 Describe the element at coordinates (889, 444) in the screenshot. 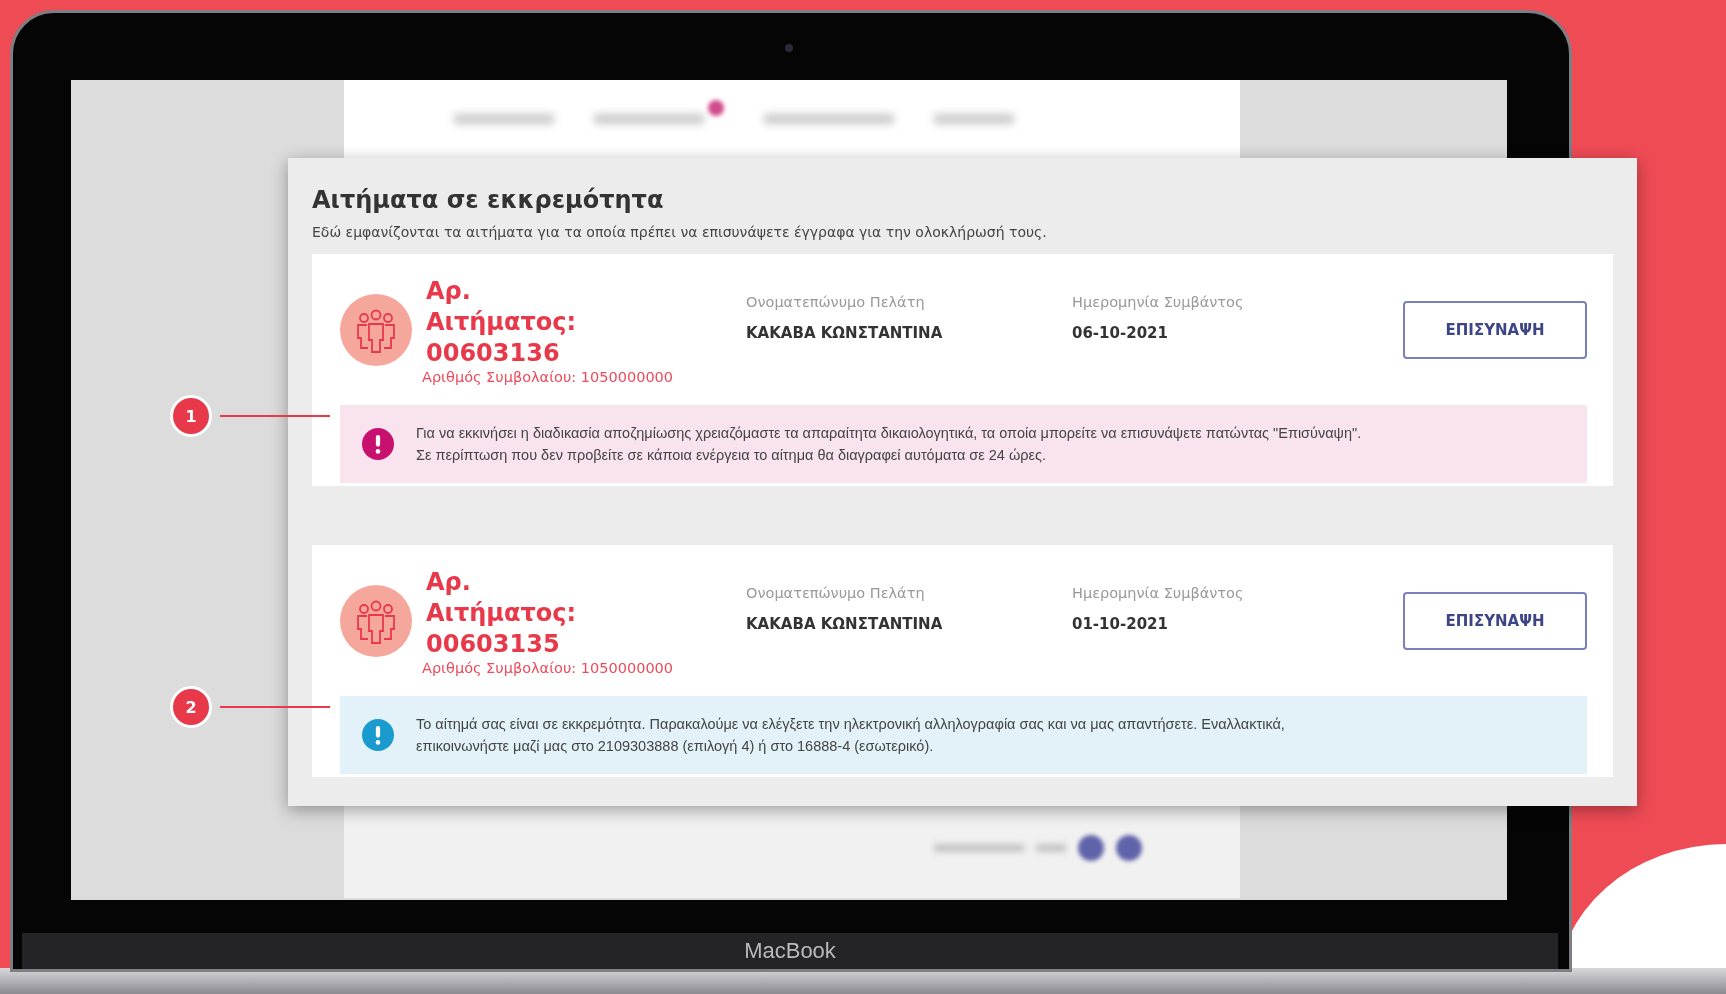

I see `alert-message: Για να εκκινήσει η διαδικασία αποζημίωσης χρειαζόμαστε τα απαραίτητα δικαιολογητικά, τα οποία μπορείτε να επισυνάψετε πατώντας "Επισύναψη". Σε περίπτωση που δεν προβείτε σε κάποια ενέργεια το αίτημα θα διαγραφεί αυτόματα σε 24 ώρες.` at that location.